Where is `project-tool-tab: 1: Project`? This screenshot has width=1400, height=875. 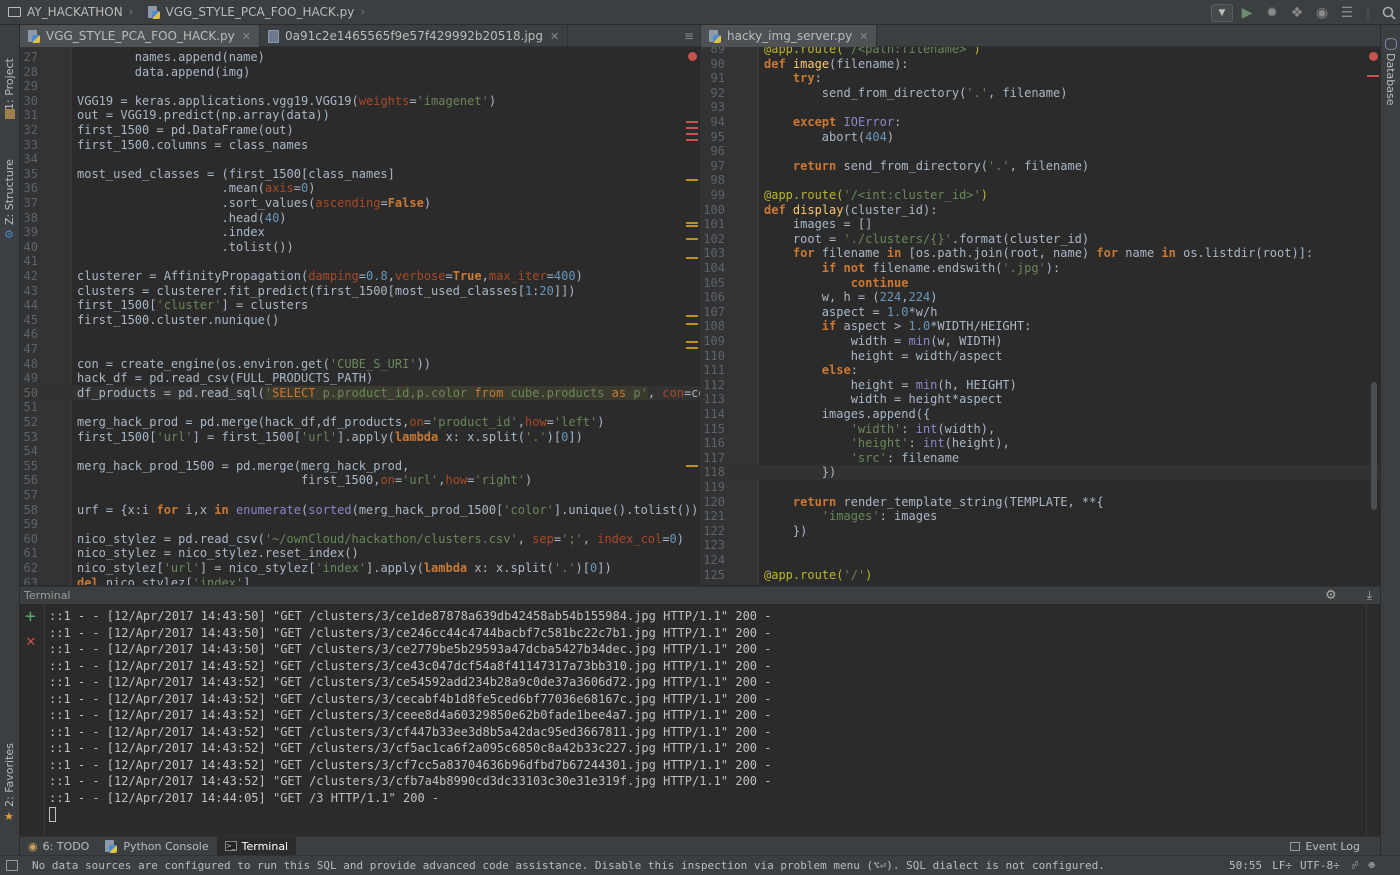 project-tool-tab: 1: Project is located at coordinates (9, 84).